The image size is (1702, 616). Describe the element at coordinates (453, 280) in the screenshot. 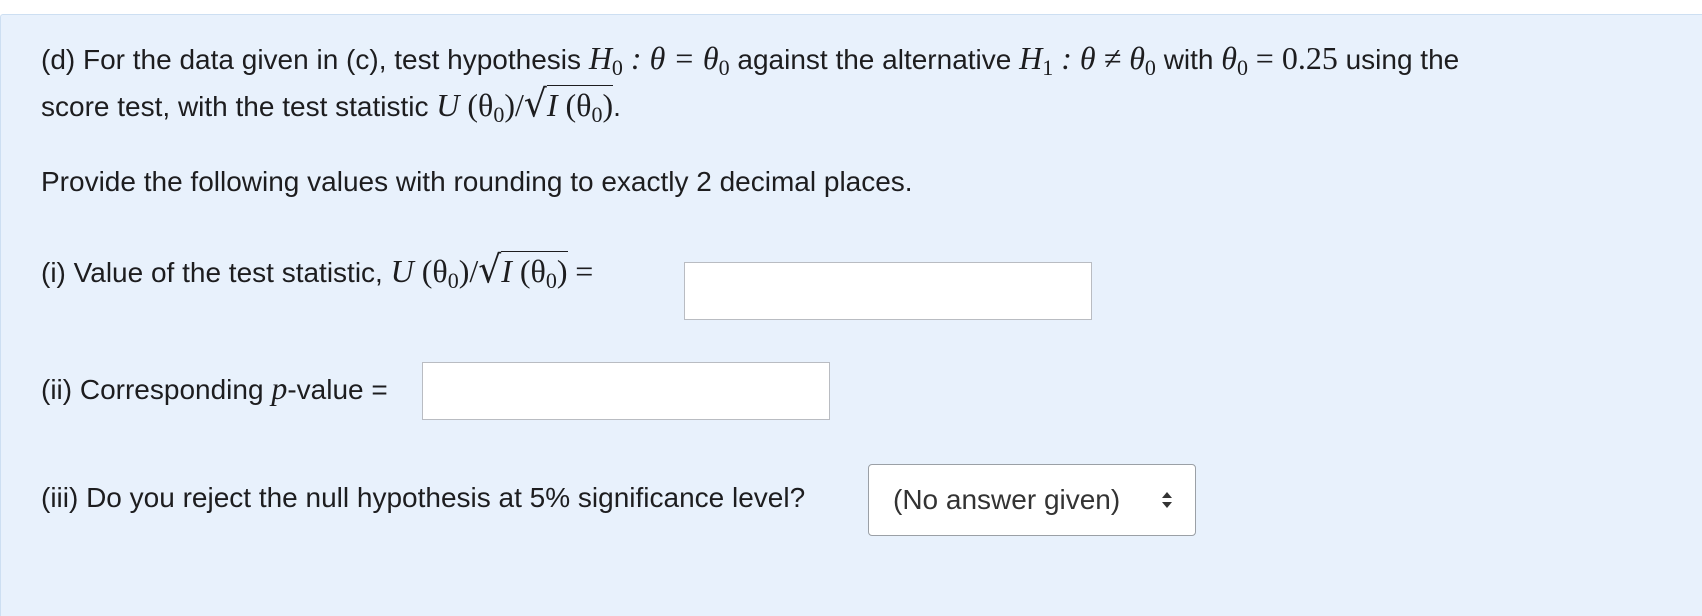

I see `item-i-theta-sub: 0` at that location.